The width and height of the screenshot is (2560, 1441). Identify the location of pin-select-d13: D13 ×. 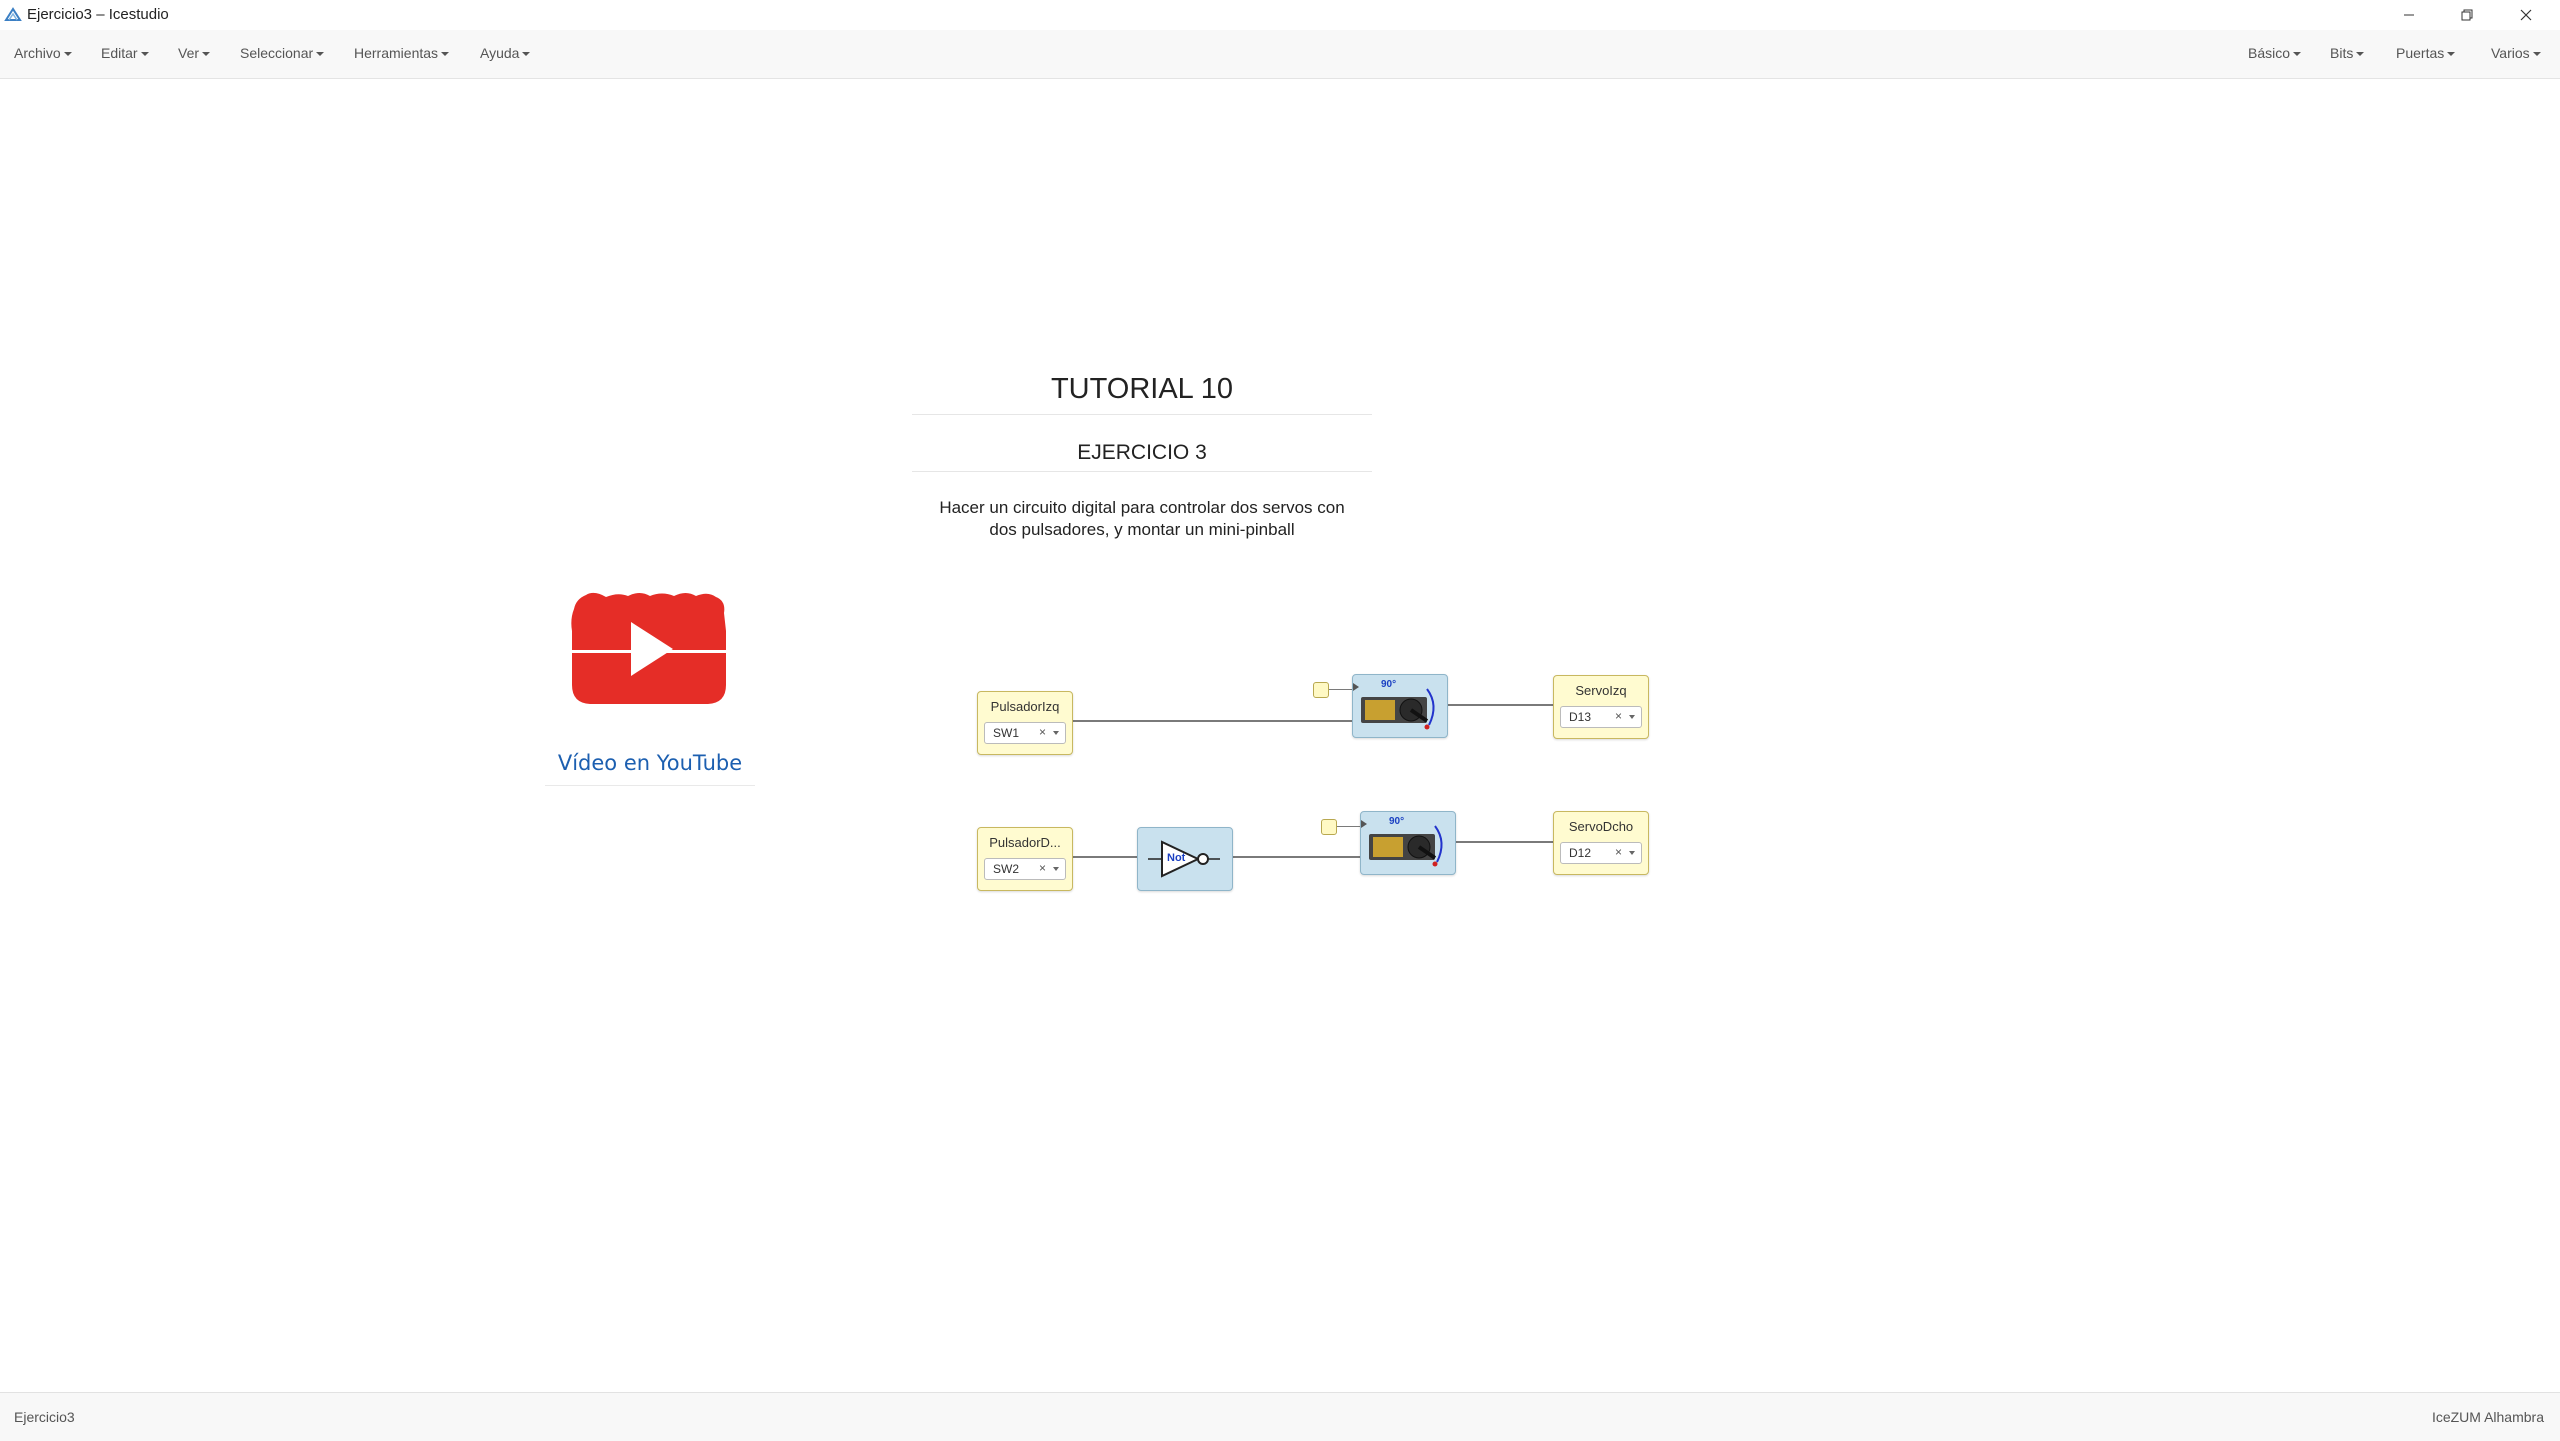
(1601, 717).